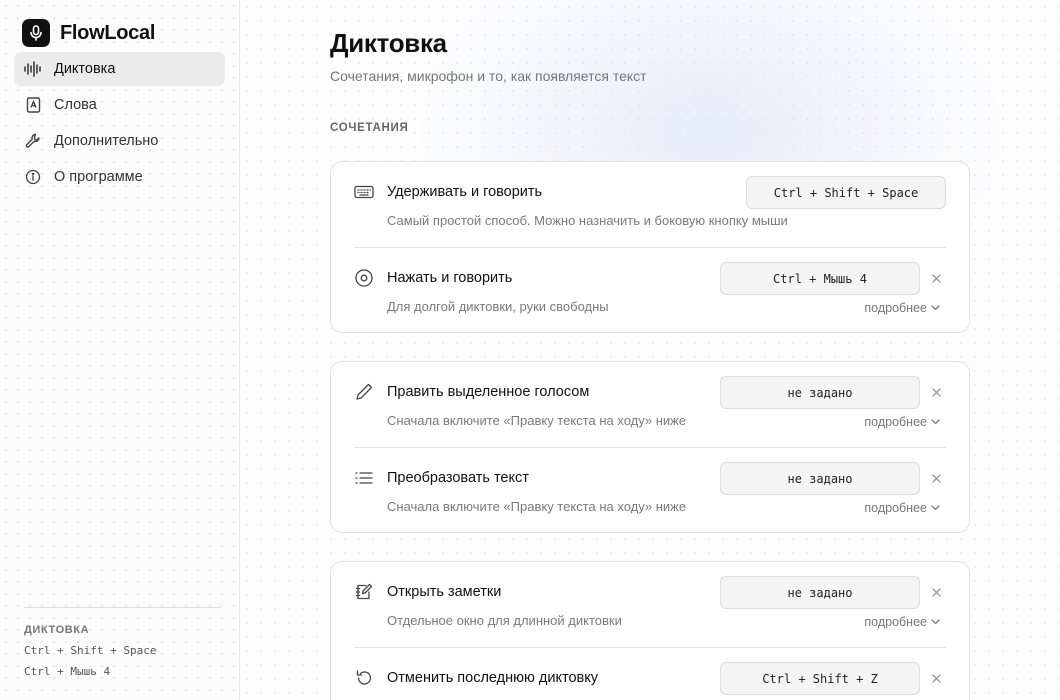 The image size is (1060, 700). I want to click on brand: FlowLocal, so click(123, 33).